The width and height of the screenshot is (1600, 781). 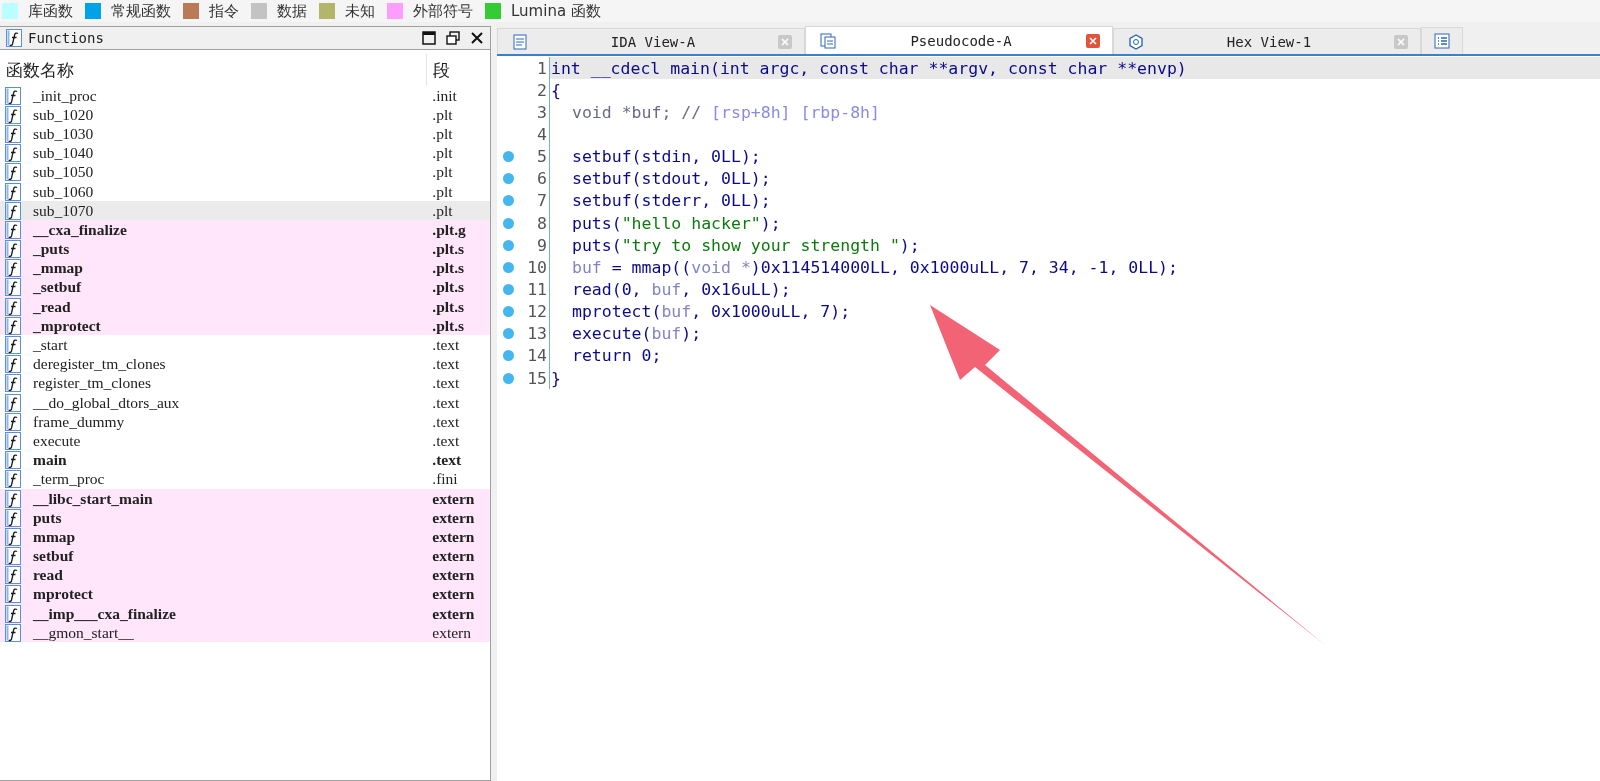 What do you see at coordinates (245, 287) in the screenshot?
I see `function-row: _setbuf .plt.s` at bounding box center [245, 287].